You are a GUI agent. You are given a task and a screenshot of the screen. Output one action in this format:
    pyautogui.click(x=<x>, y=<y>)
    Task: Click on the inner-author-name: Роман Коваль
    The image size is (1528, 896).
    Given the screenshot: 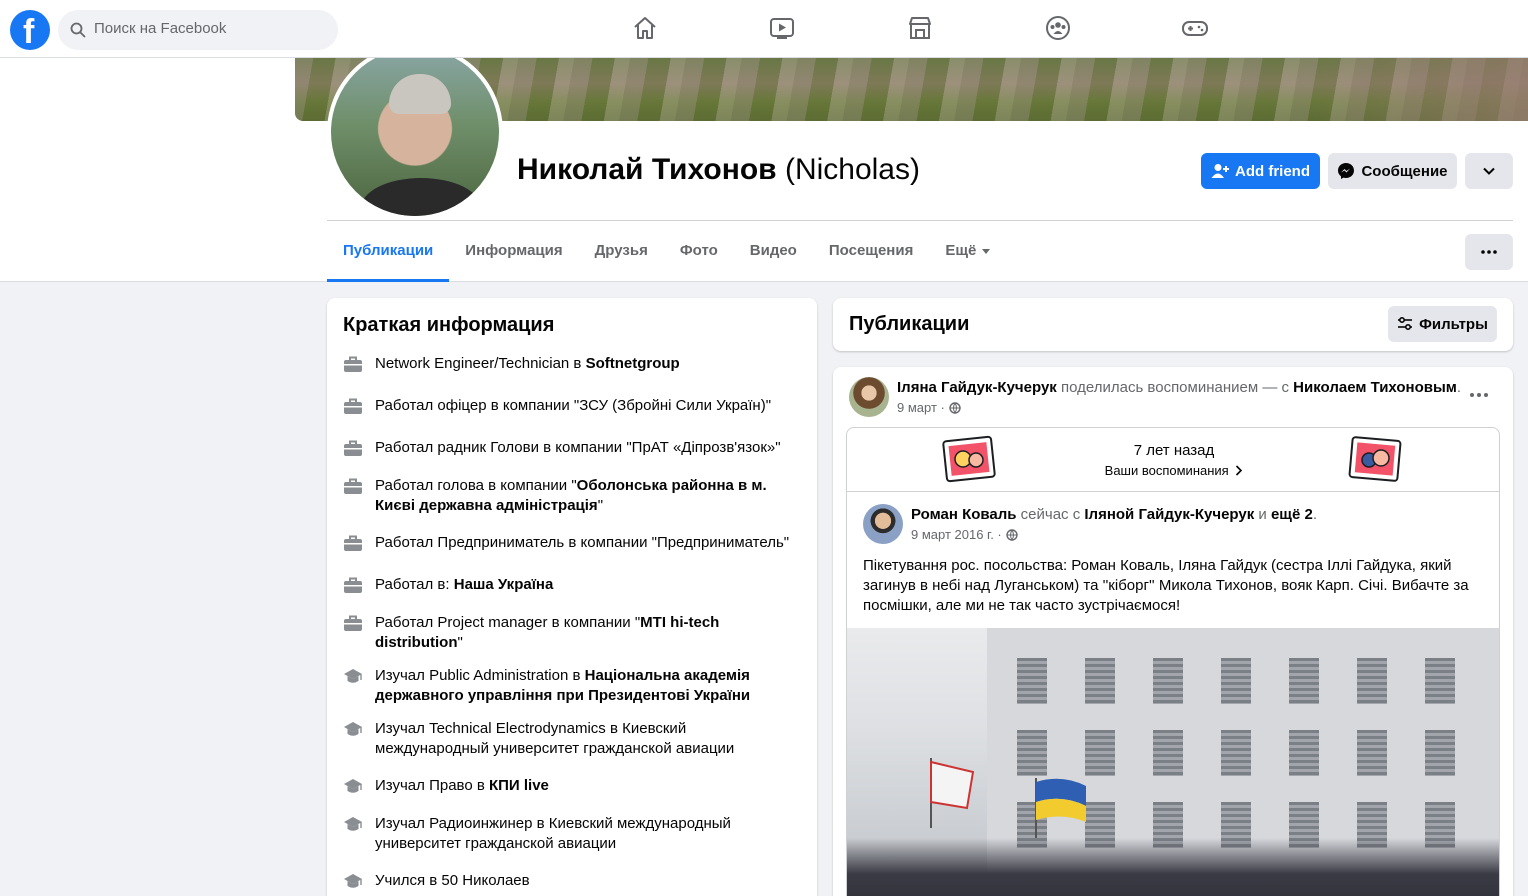 What is the action you would take?
    pyautogui.click(x=964, y=514)
    